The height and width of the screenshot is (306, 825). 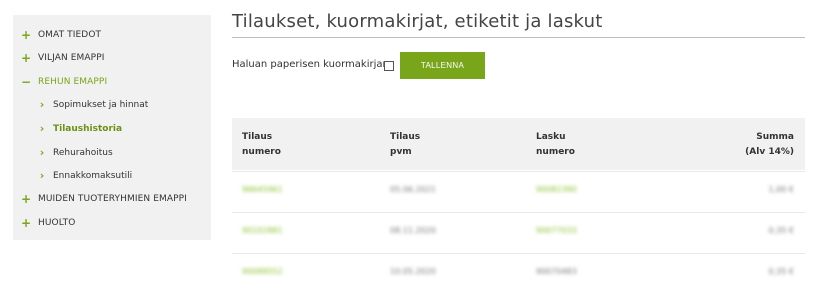 What do you see at coordinates (413, 271) in the screenshot?
I see `order-date: 10.05.2020` at bounding box center [413, 271].